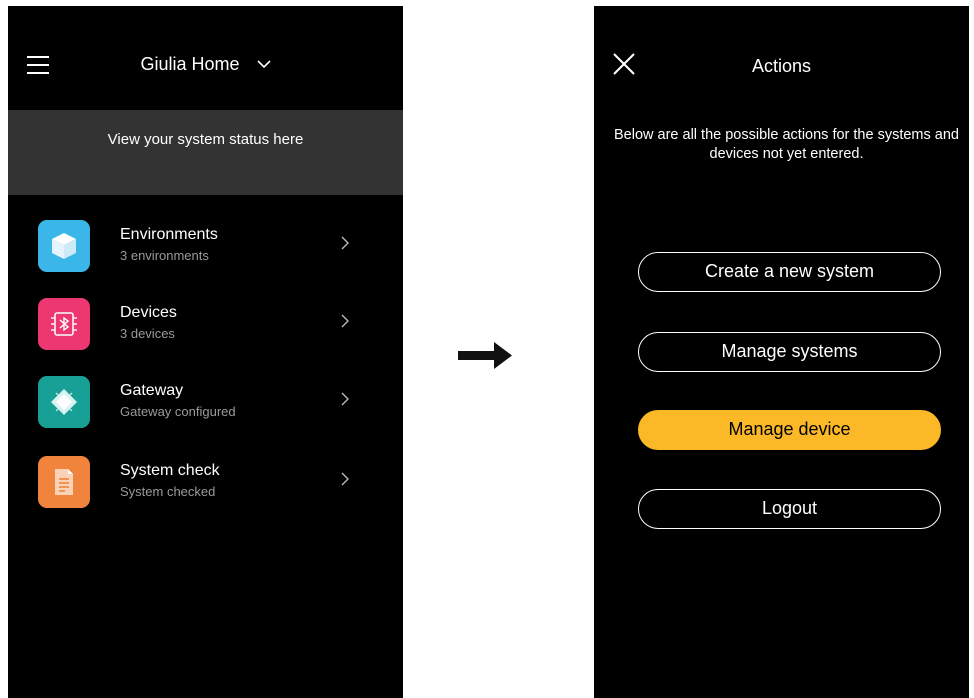 The width and height of the screenshot is (974, 698). What do you see at coordinates (486, 357) in the screenshot?
I see `right-arrow-icon` at bounding box center [486, 357].